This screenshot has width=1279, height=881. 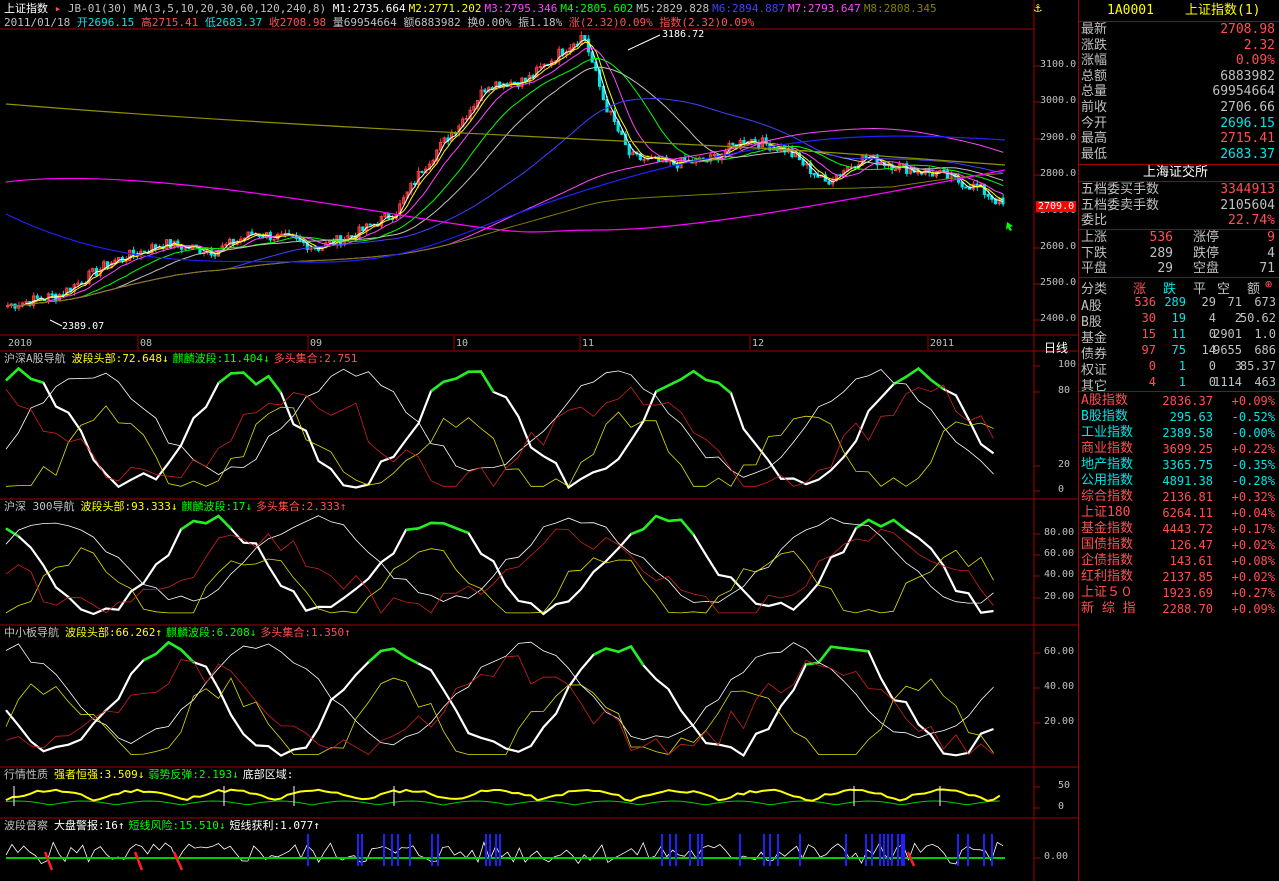 What do you see at coordinates (120, 358) in the screenshot?
I see `panel-indicator-value: 波段头部:72.648↓` at bounding box center [120, 358].